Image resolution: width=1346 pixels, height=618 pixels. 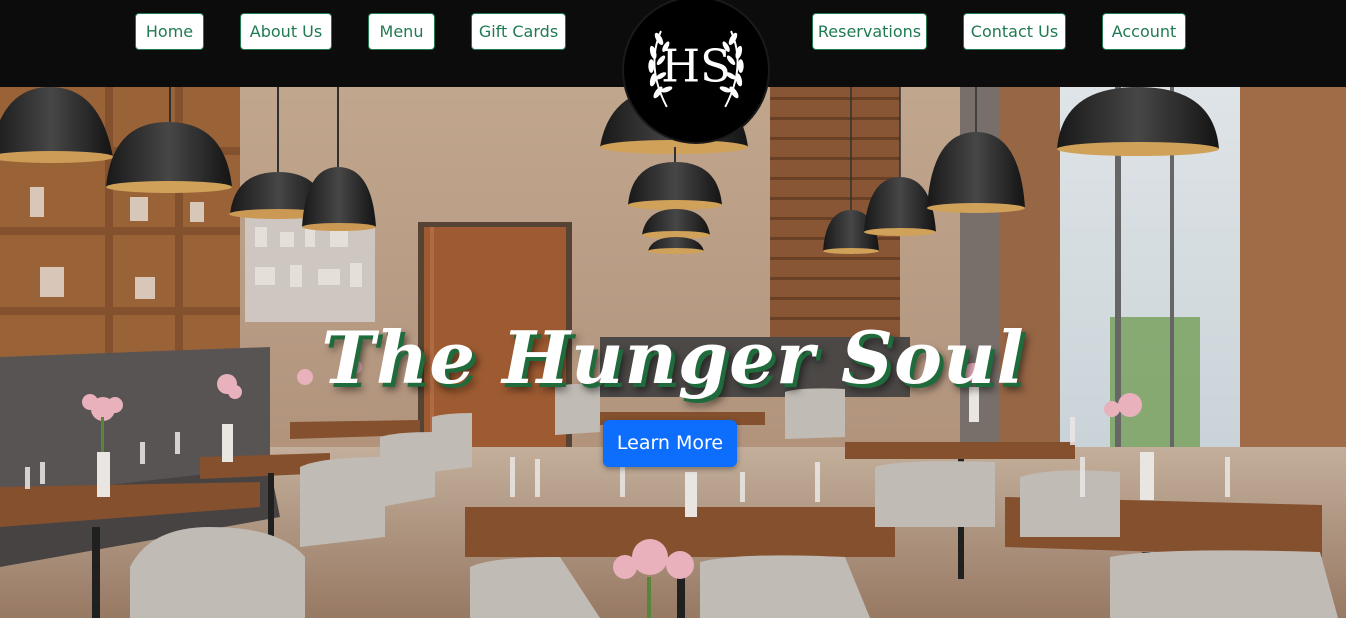 I want to click on nav-menu-button: Menu, so click(x=401, y=31).